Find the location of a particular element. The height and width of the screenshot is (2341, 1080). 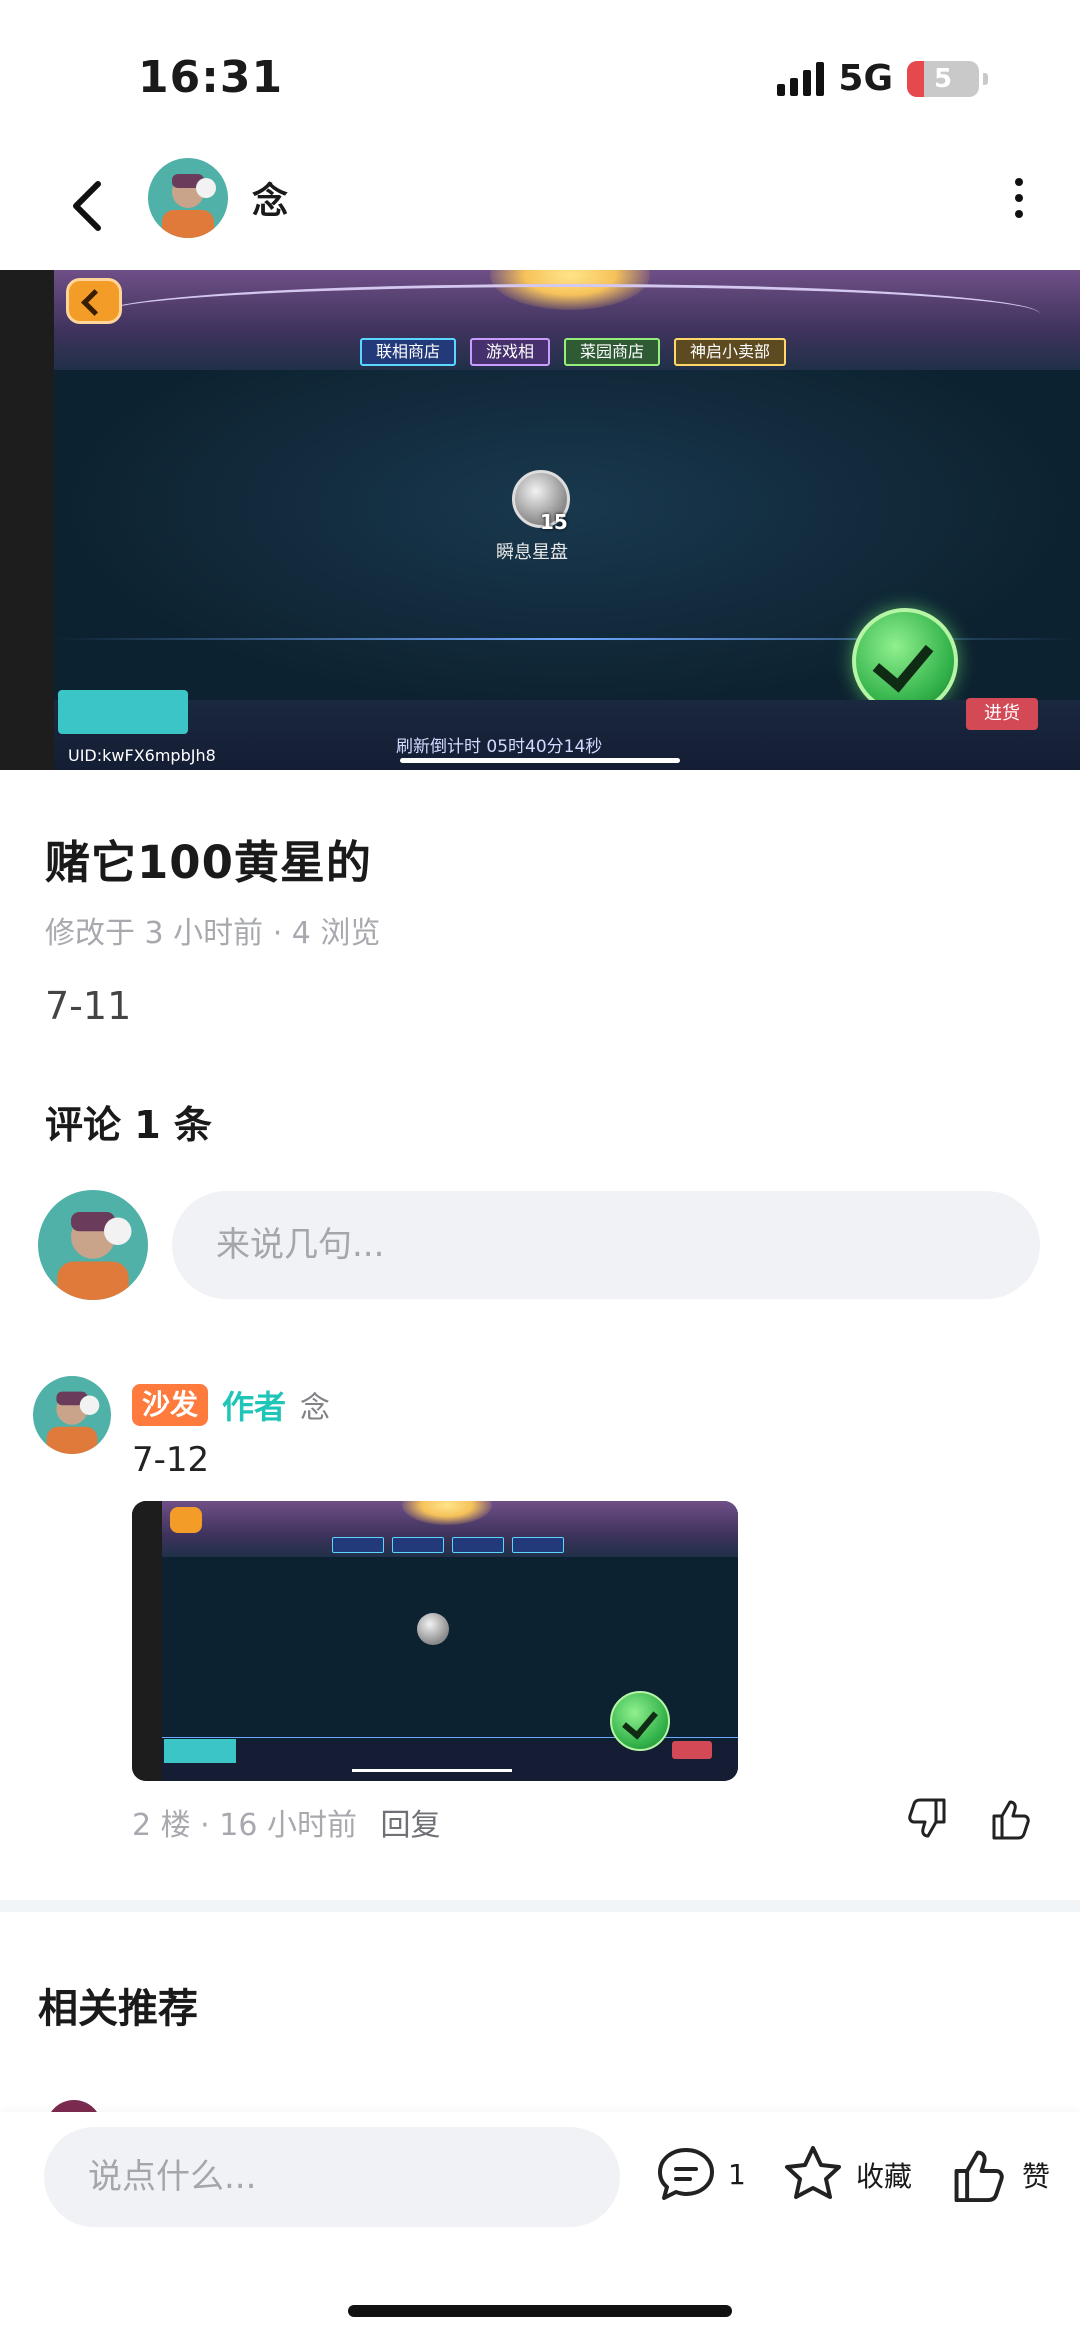

star-icon is located at coordinates (813, 2172).